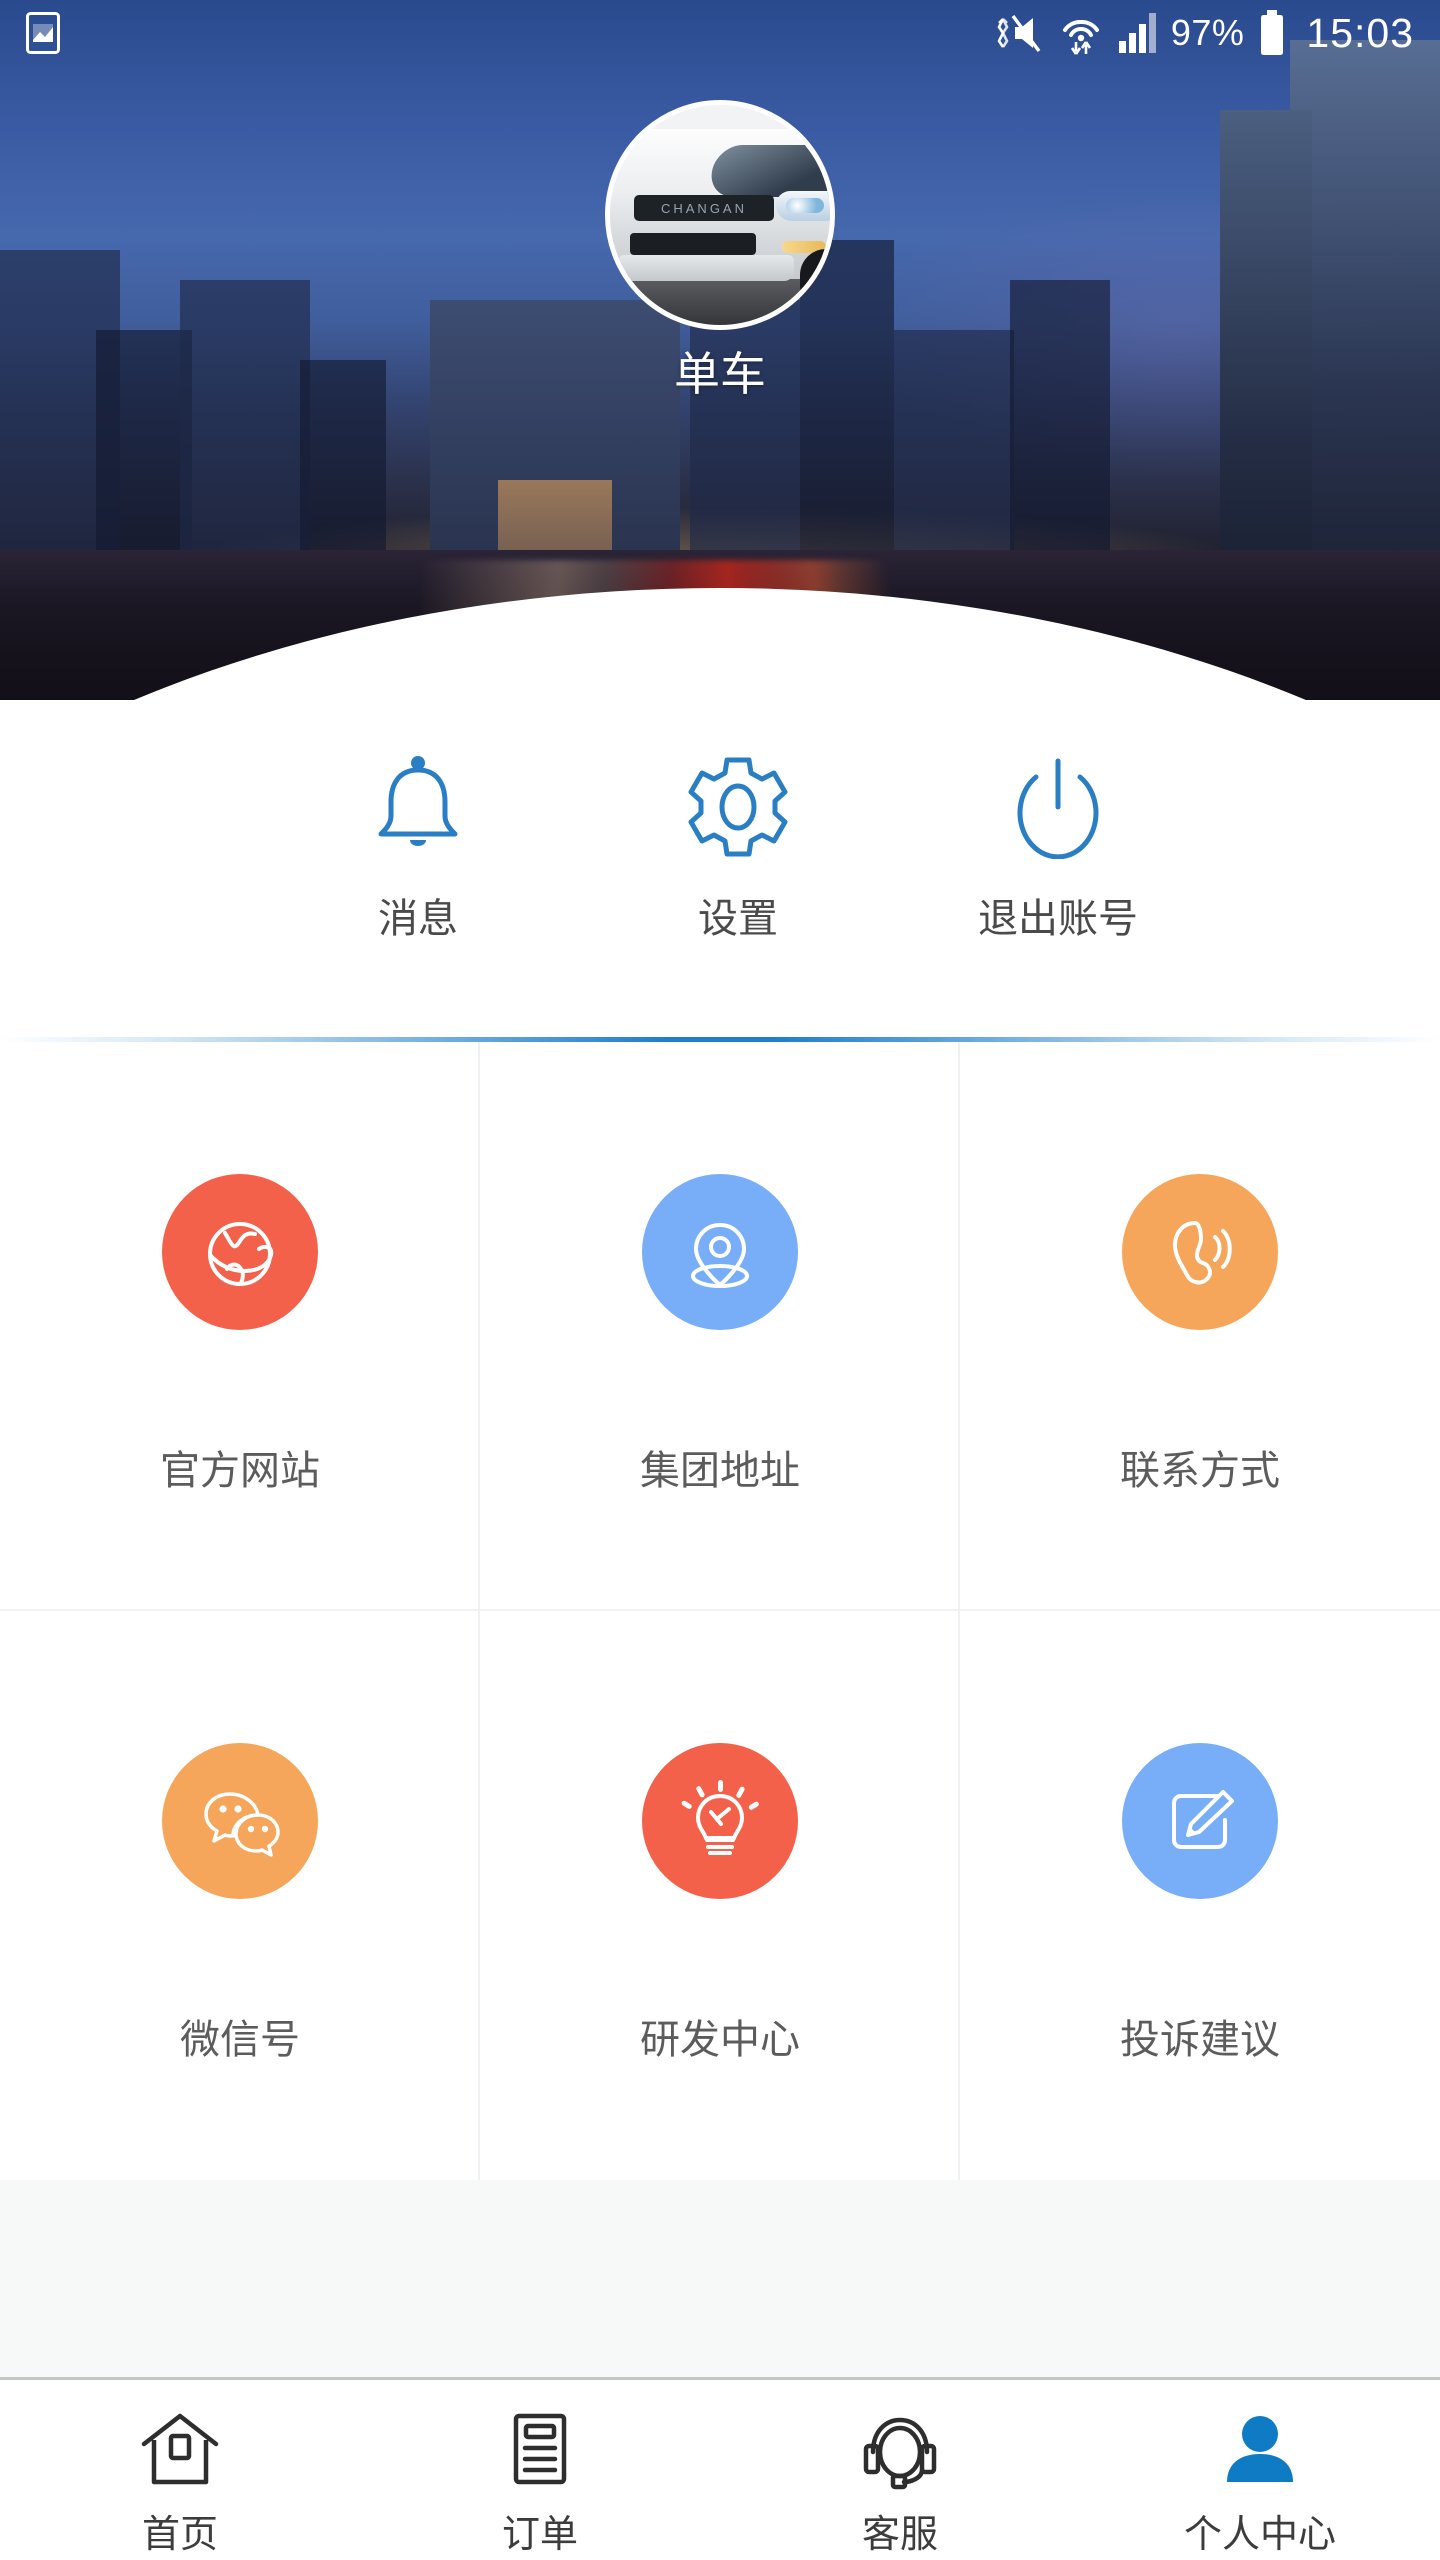  I want to click on bottom-navigation-bar: 首页 订单 客服 个人中心, so click(720, 2471).